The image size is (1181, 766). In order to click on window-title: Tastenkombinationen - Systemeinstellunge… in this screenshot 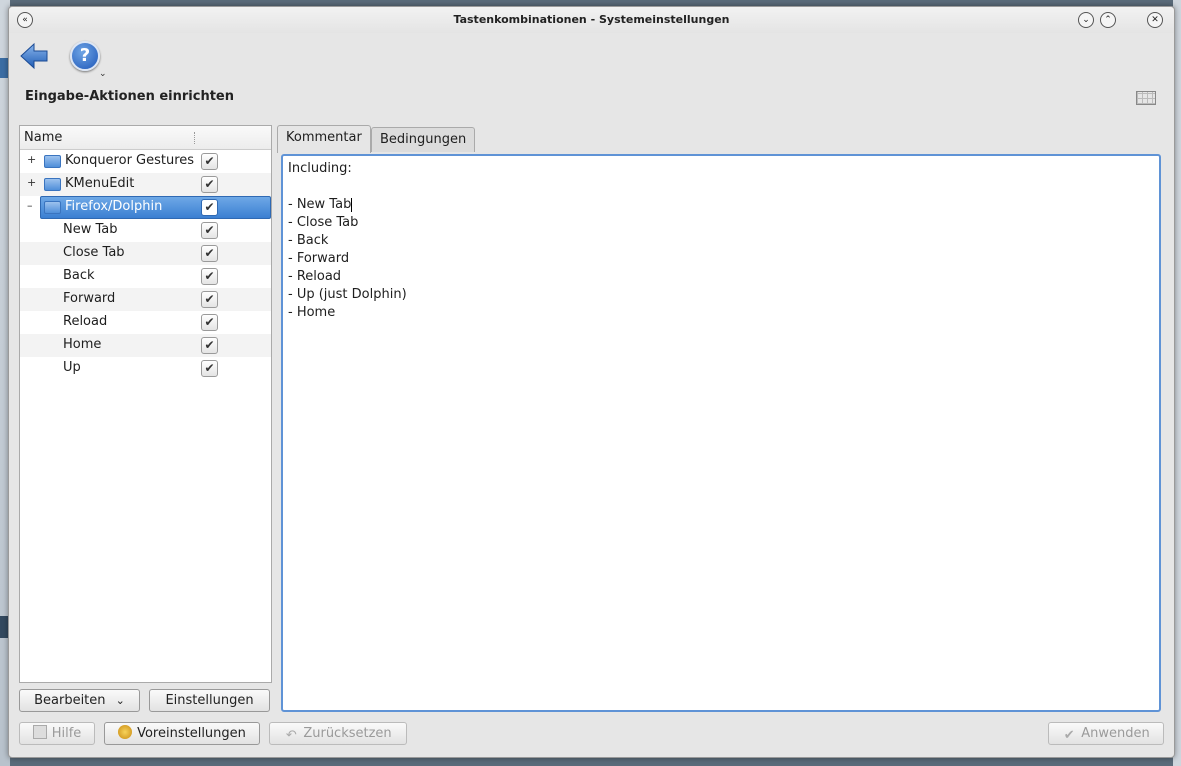, I will do `click(591, 19)`.